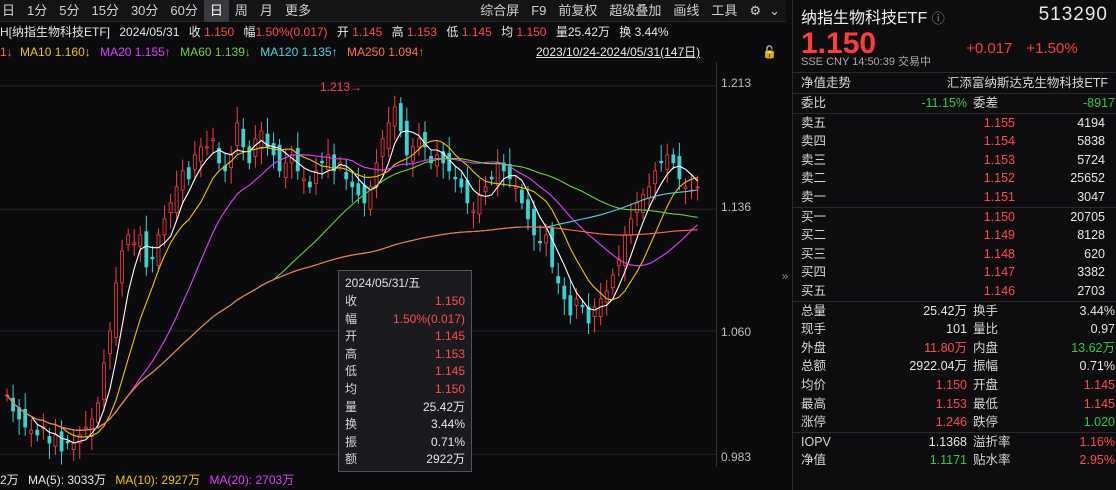 The height and width of the screenshot is (490, 1116). I want to click on draw-line-button: 画线, so click(686, 11).